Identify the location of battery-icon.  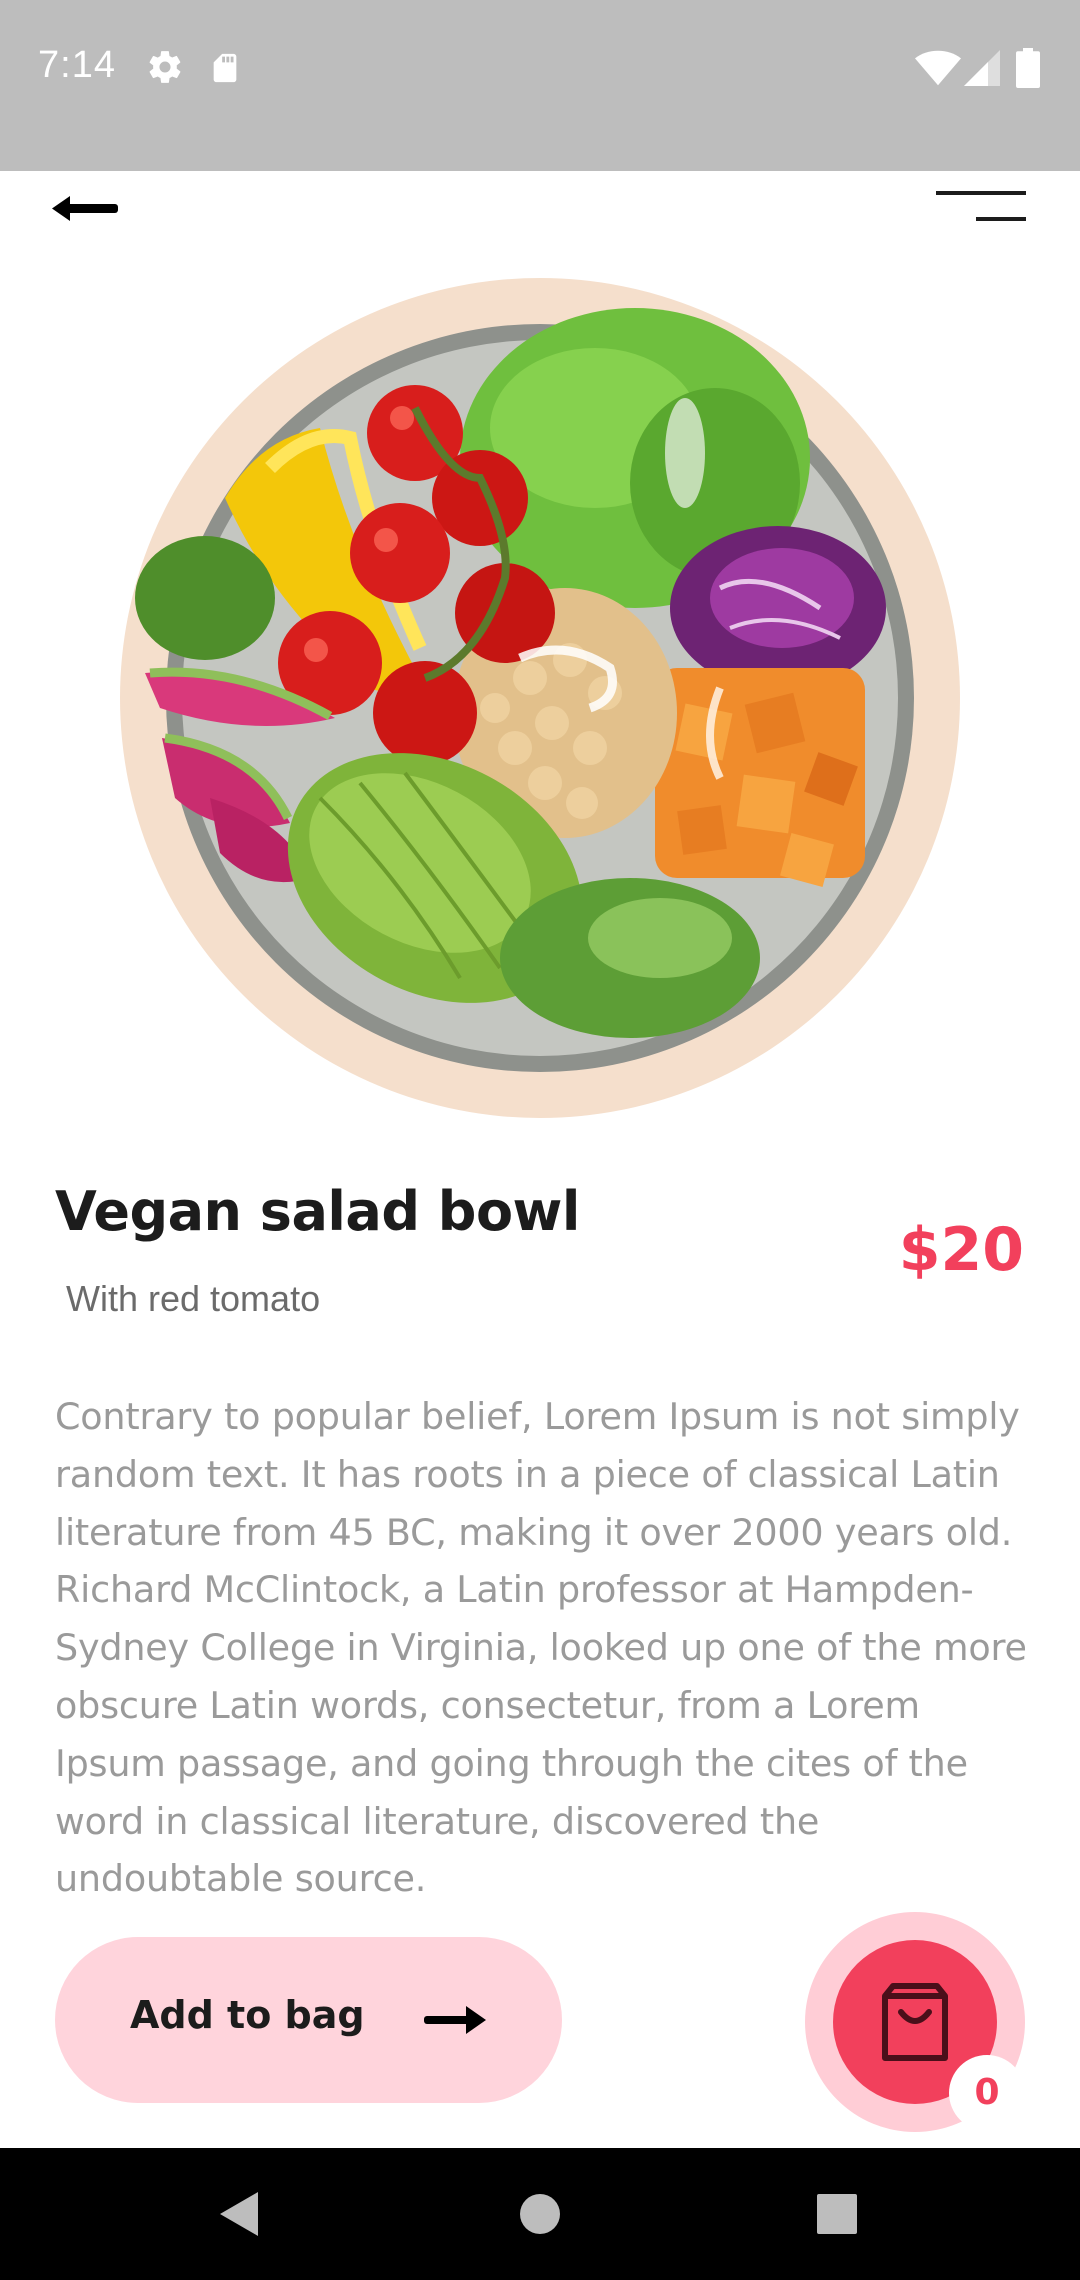
(1028, 68).